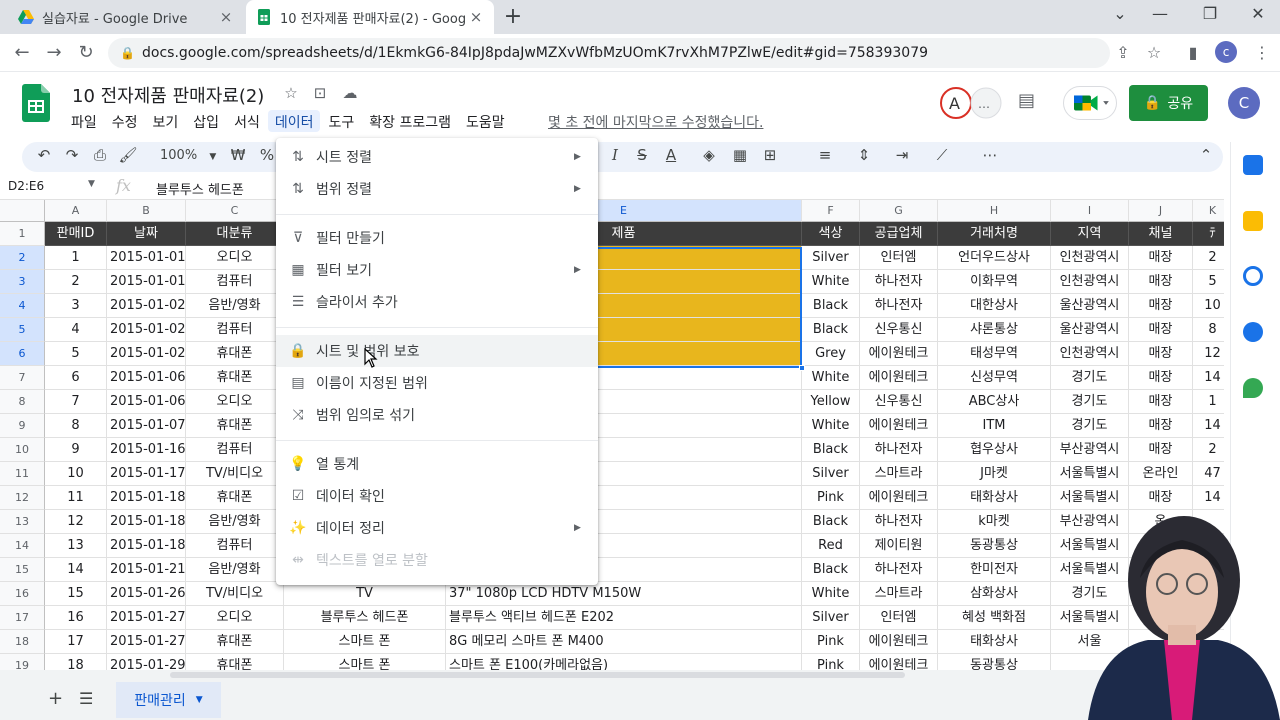 The height and width of the screenshot is (720, 1280). I want to click on forward-icon: →, so click(54, 52).